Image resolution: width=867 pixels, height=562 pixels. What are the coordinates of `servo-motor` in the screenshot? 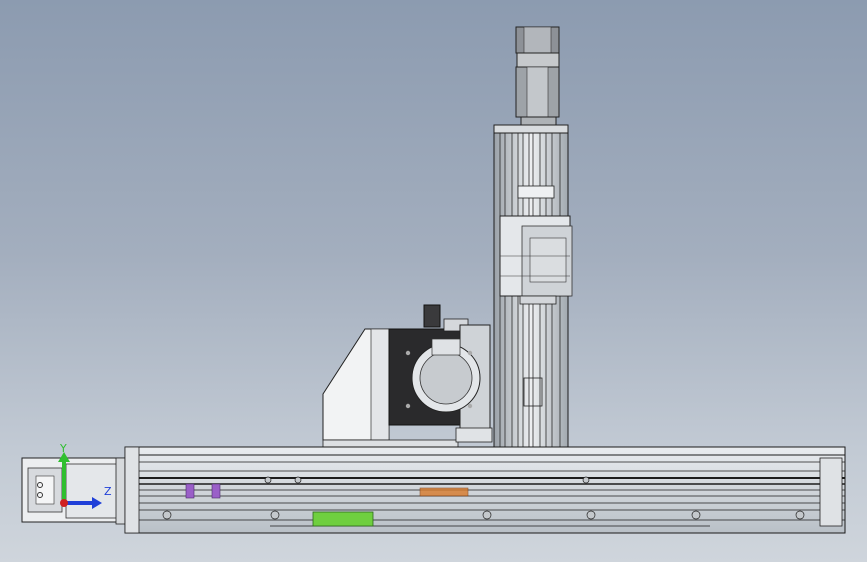 It's located at (439, 371).